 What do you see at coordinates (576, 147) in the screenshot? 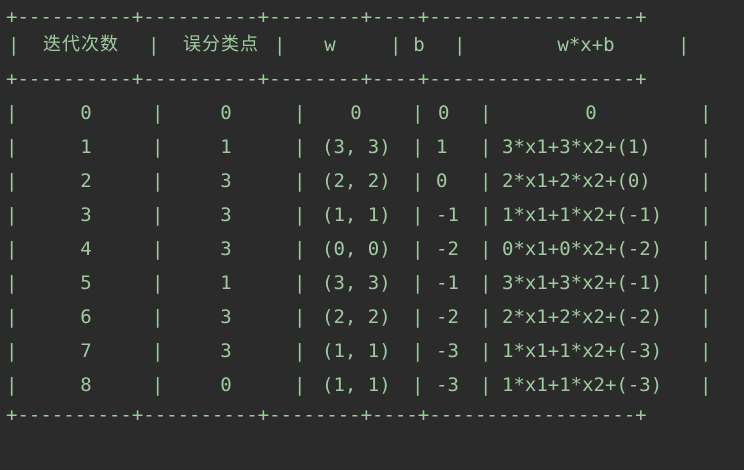
I see `cell-formula: 3*x1+3*x2+(1)` at bounding box center [576, 147].